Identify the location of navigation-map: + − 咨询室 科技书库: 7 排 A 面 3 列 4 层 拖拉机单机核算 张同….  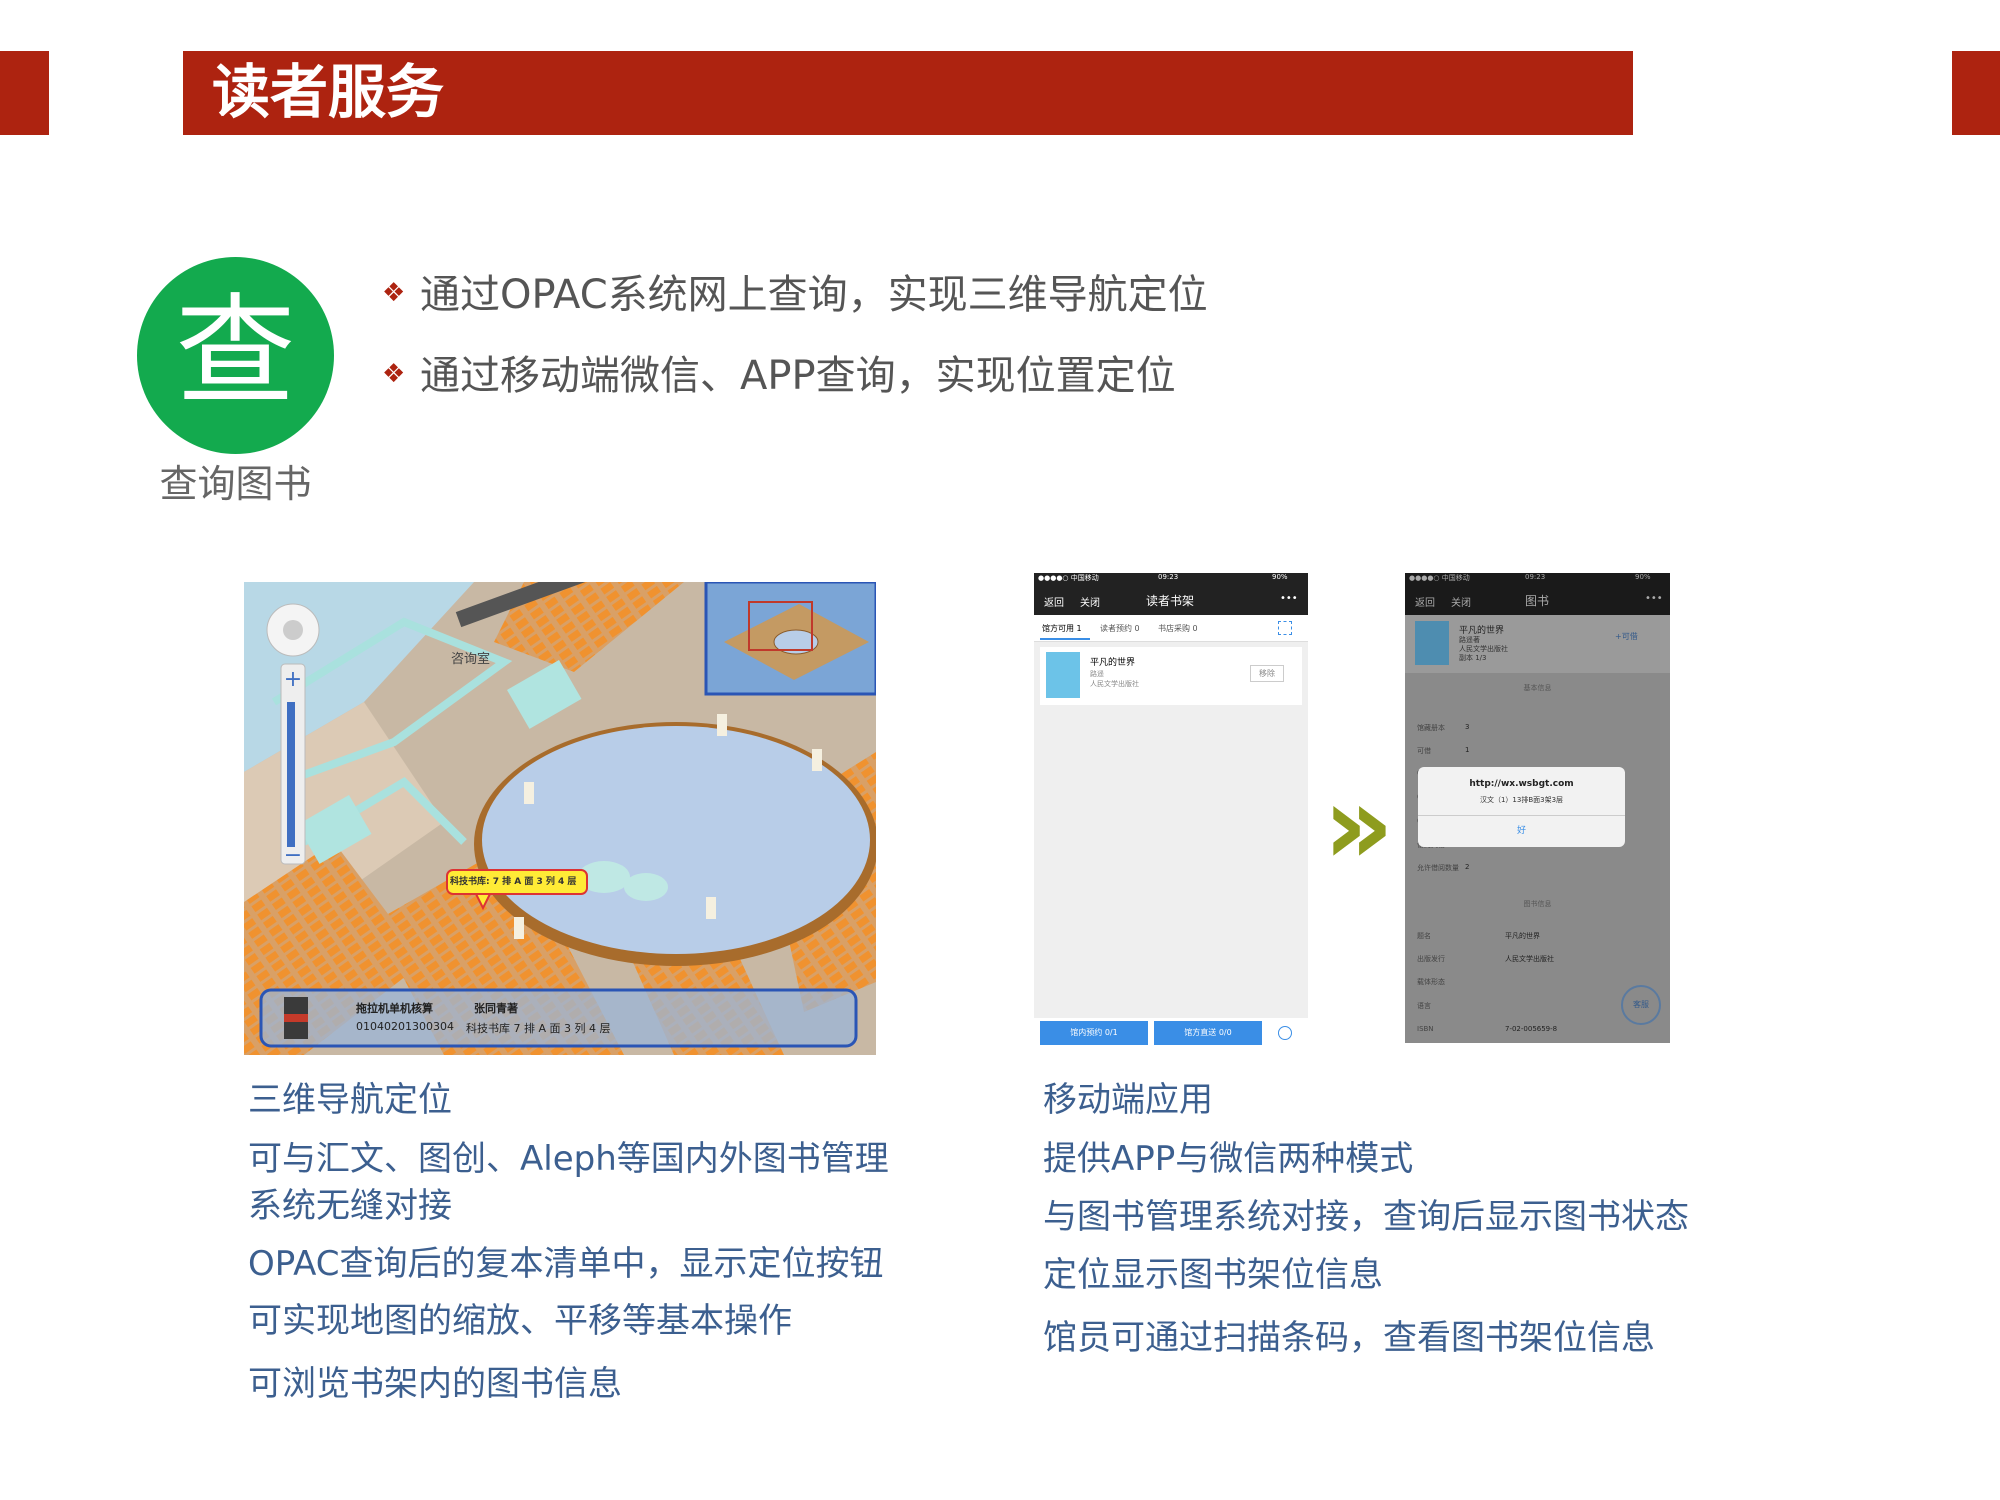
(560, 818).